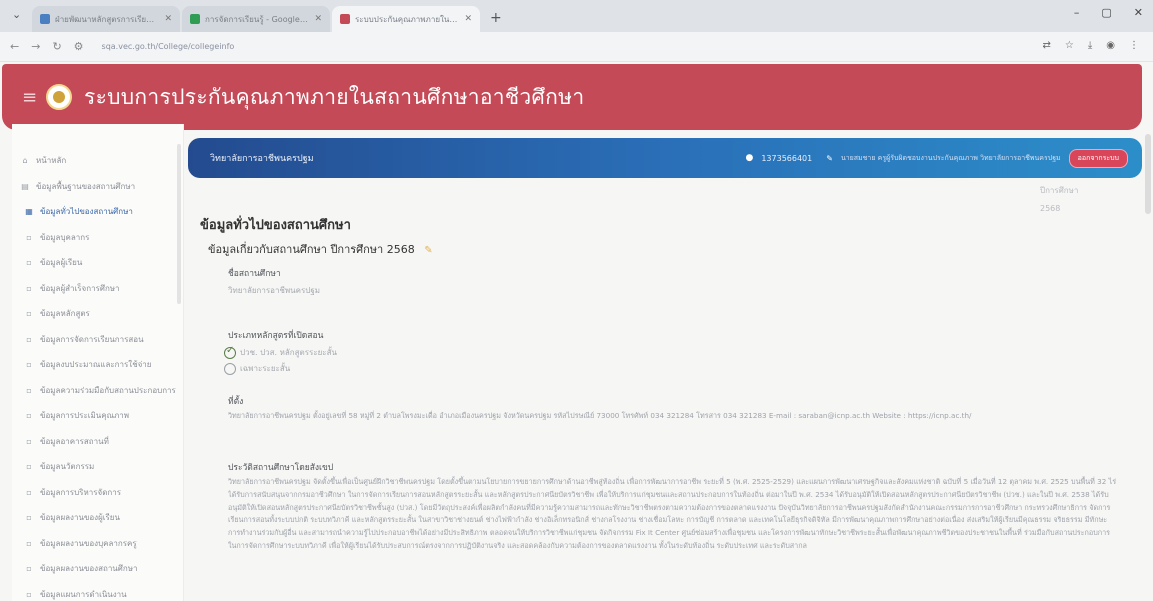  What do you see at coordinates (88, 543) in the screenshot?
I see `sidebar-item-label: ข้อมูลผลงานของบุคลากรครู` at bounding box center [88, 543].